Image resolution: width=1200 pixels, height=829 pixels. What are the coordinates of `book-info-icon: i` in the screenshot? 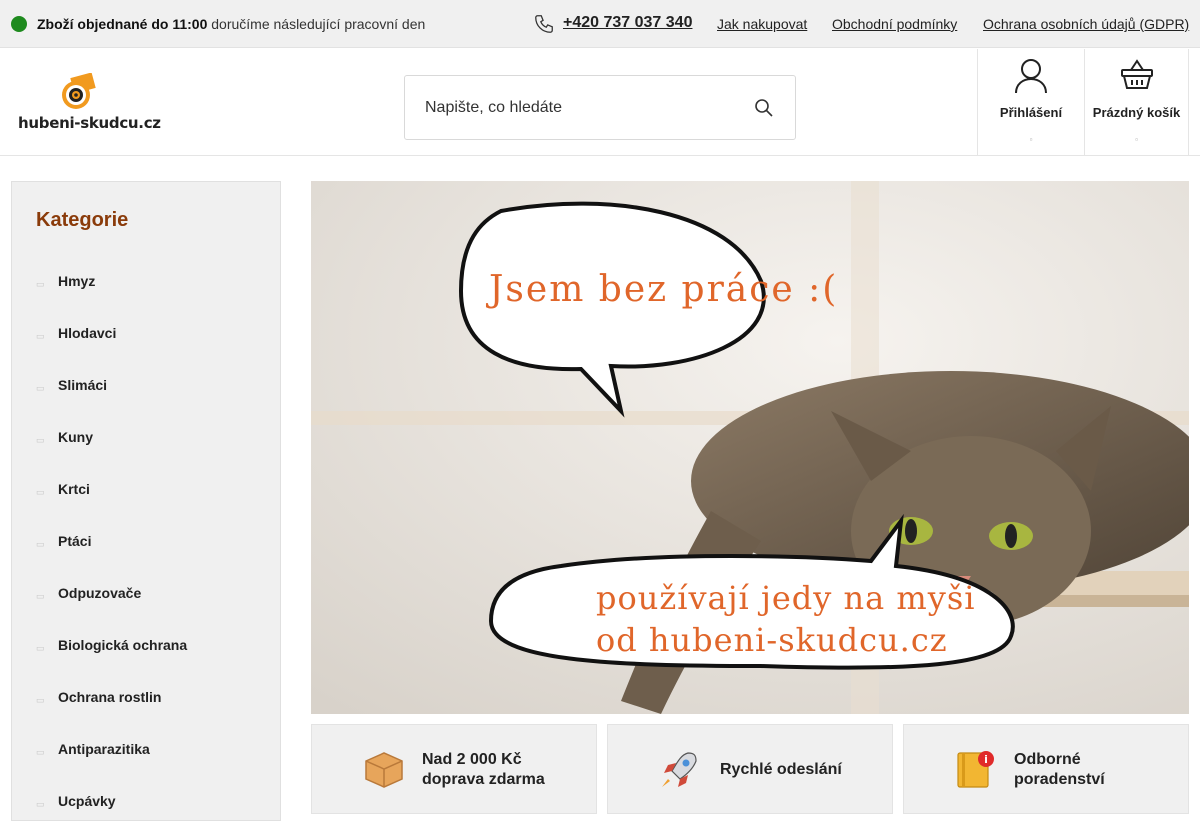 It's located at (975, 769).